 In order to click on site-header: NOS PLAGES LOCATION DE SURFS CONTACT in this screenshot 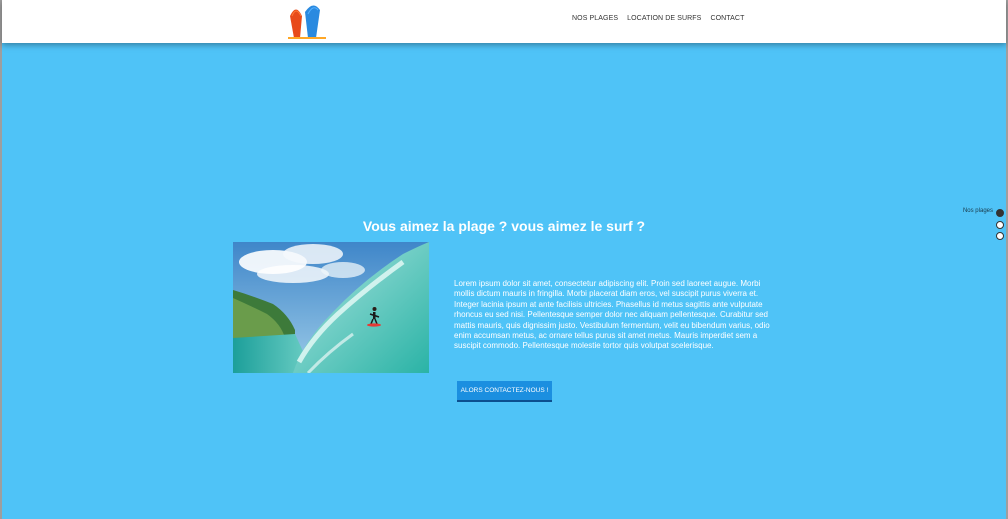, I will do `click(504, 21)`.